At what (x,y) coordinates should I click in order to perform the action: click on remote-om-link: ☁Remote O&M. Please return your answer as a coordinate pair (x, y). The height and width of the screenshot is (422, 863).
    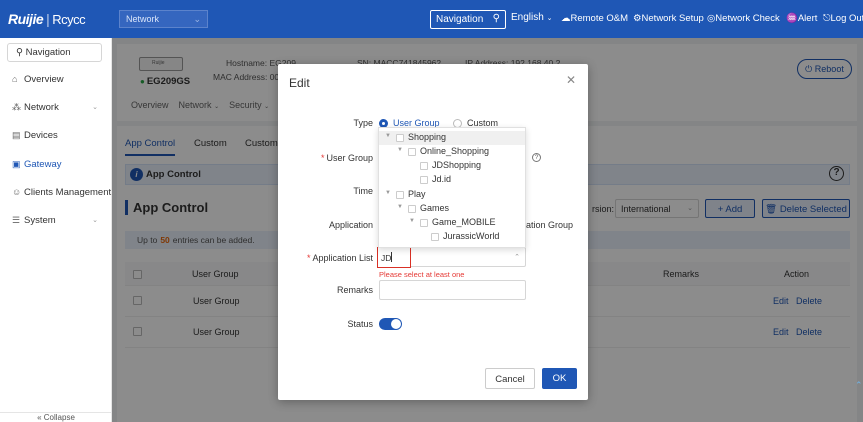
    Looking at the image, I should click on (594, 18).